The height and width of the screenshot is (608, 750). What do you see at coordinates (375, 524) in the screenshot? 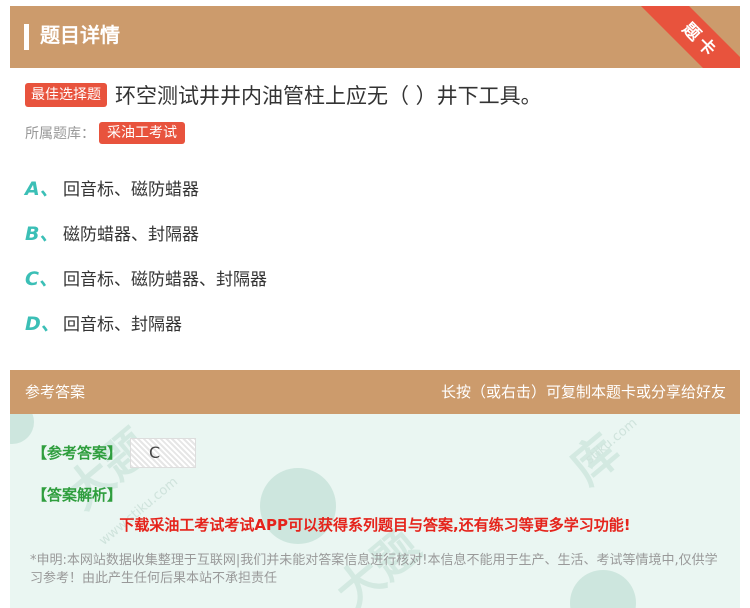
I see `app-promo-link: 下载采油工考试考试APP可以获得系列题目与答案,还有练习等更多学习功能!` at bounding box center [375, 524].